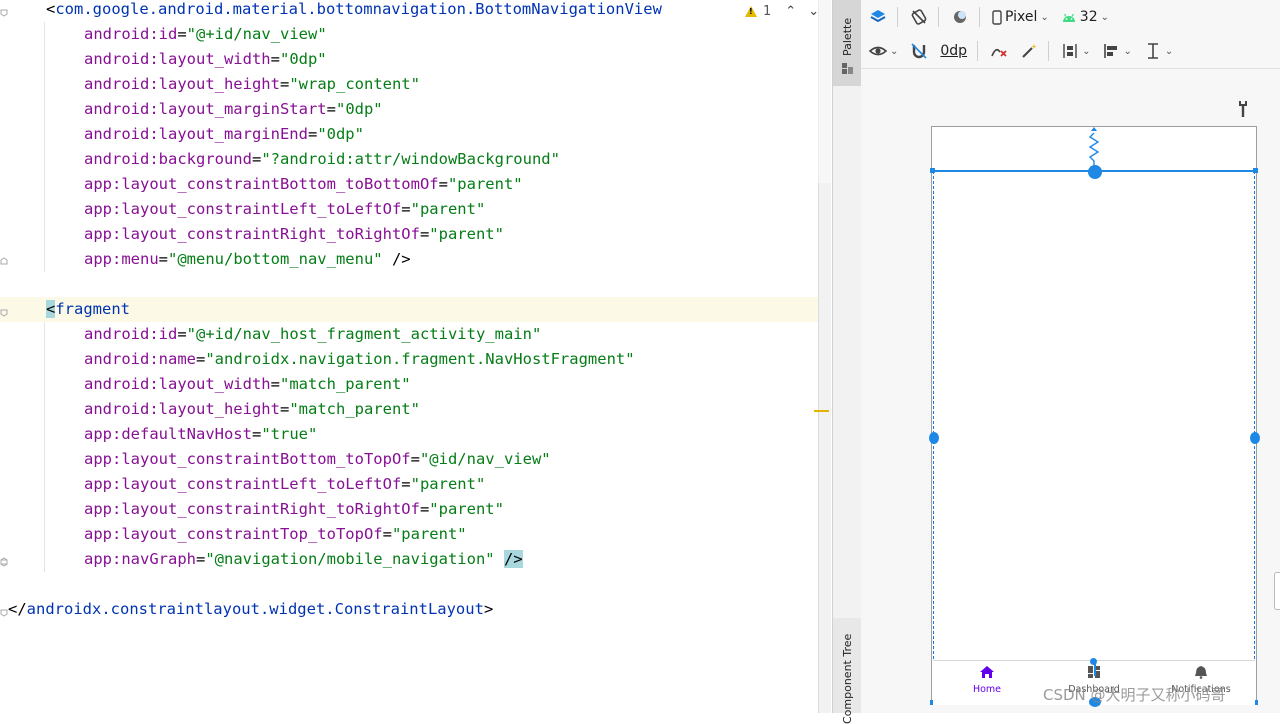 The height and width of the screenshot is (724, 1280). Describe the element at coordinates (186, 434) in the screenshot. I see `code-token: defaultNavHost` at that location.